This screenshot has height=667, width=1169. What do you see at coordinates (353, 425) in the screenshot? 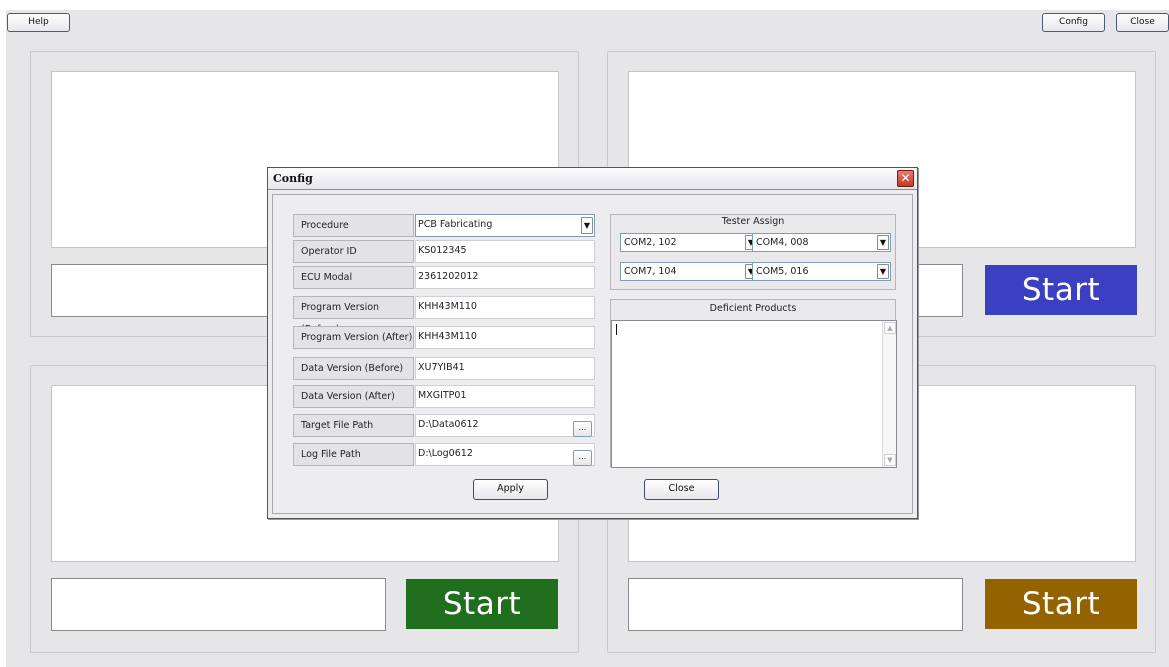
I see `target-file-path-label: Target File Path` at bounding box center [353, 425].